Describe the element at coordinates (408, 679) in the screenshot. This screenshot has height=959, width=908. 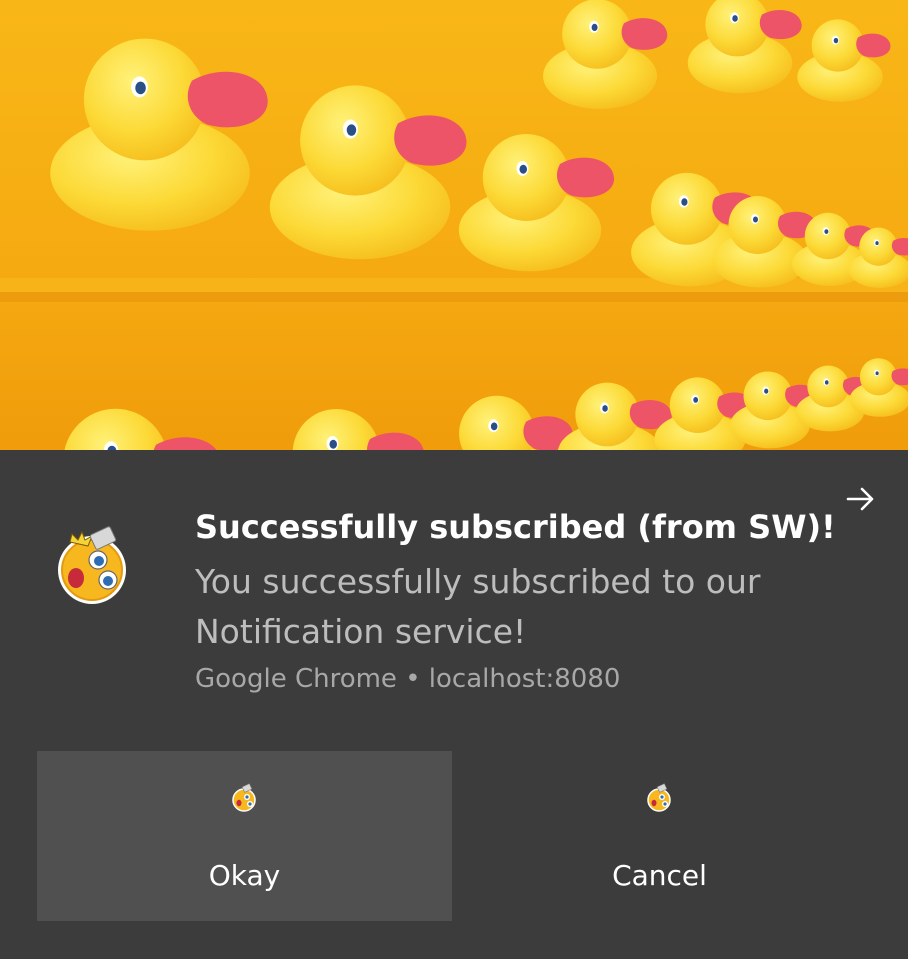
I see `notification-attribution: Google Chrome • localhost:8080` at that location.